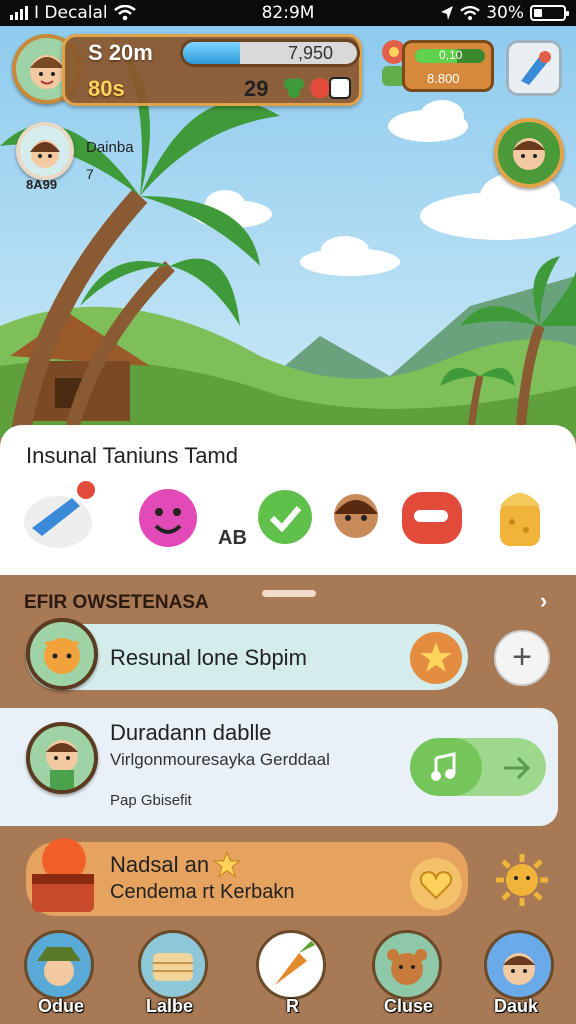 The width and height of the screenshot is (576, 1024). What do you see at coordinates (289, 593) in the screenshot?
I see `sheet-handle` at bounding box center [289, 593].